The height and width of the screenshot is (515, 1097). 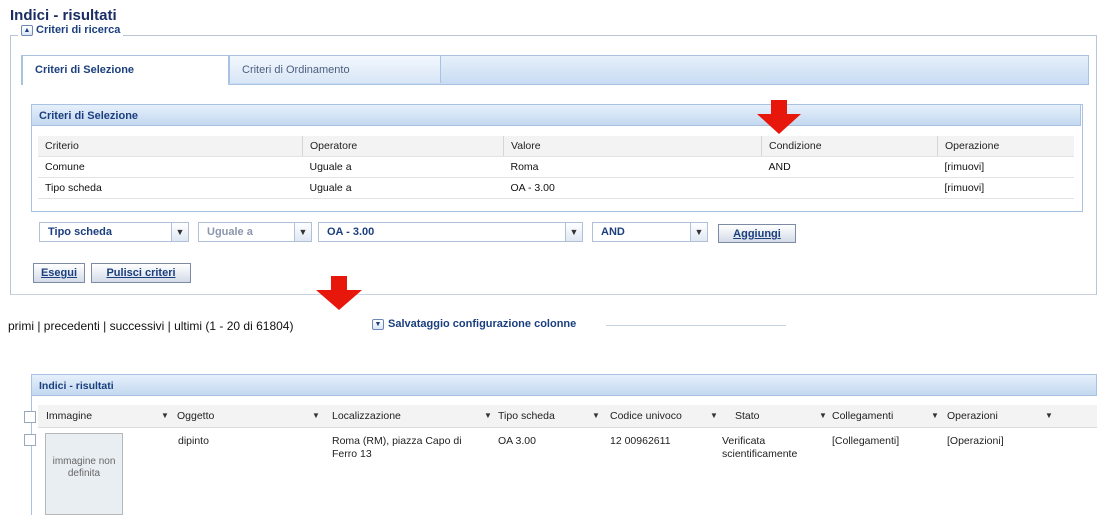 I want to click on page-title: Indici - risultati, so click(x=63, y=15).